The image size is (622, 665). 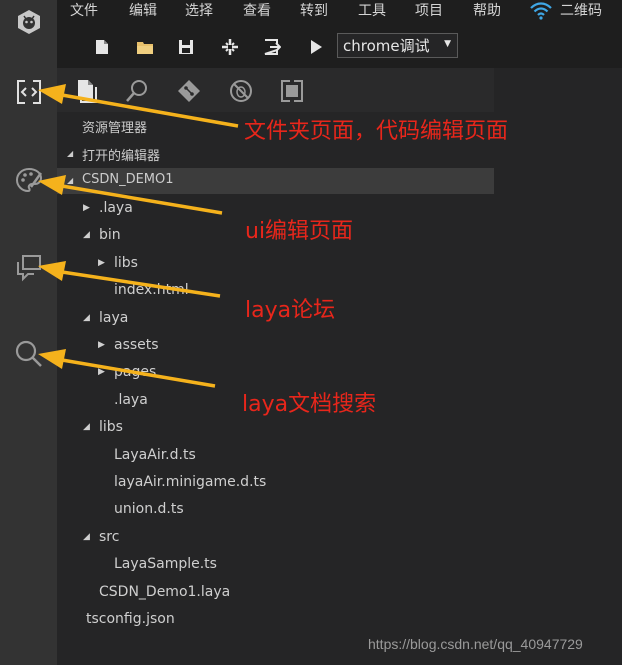 What do you see at coordinates (292, 91) in the screenshot?
I see `extensions-icon` at bounding box center [292, 91].